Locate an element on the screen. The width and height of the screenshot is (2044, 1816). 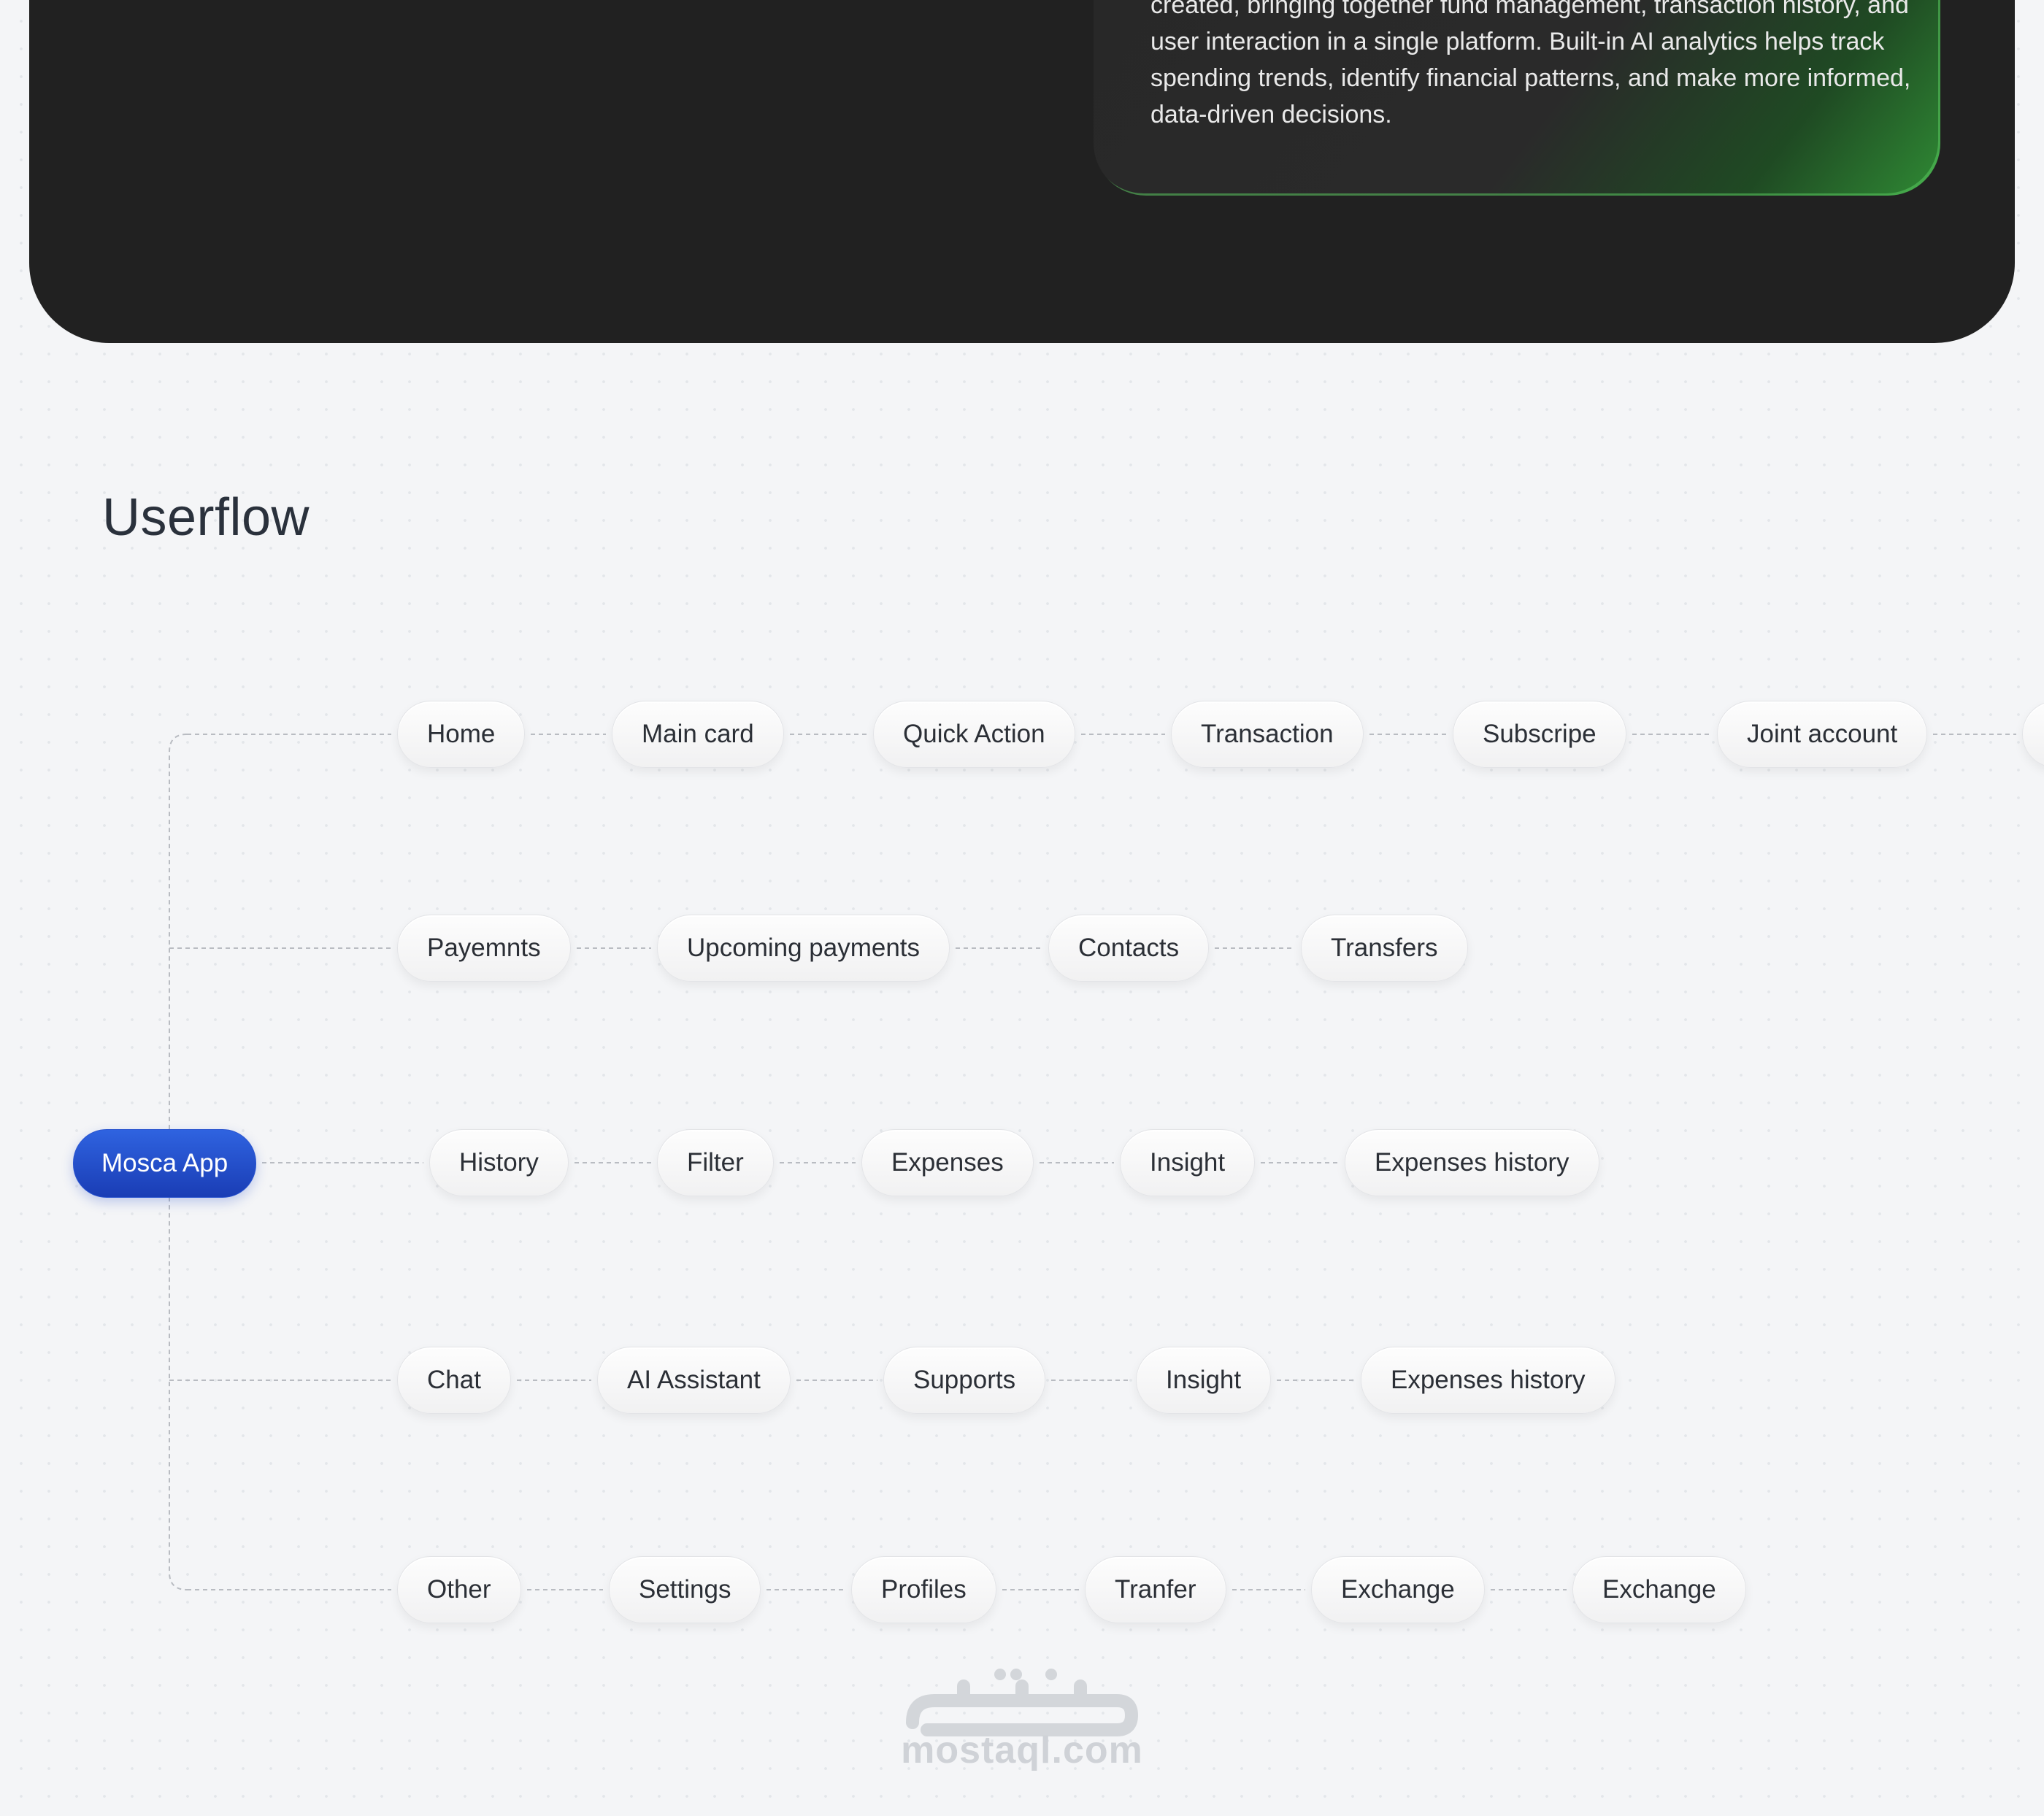
node-profiles: Profiles is located at coordinates (923, 1590).